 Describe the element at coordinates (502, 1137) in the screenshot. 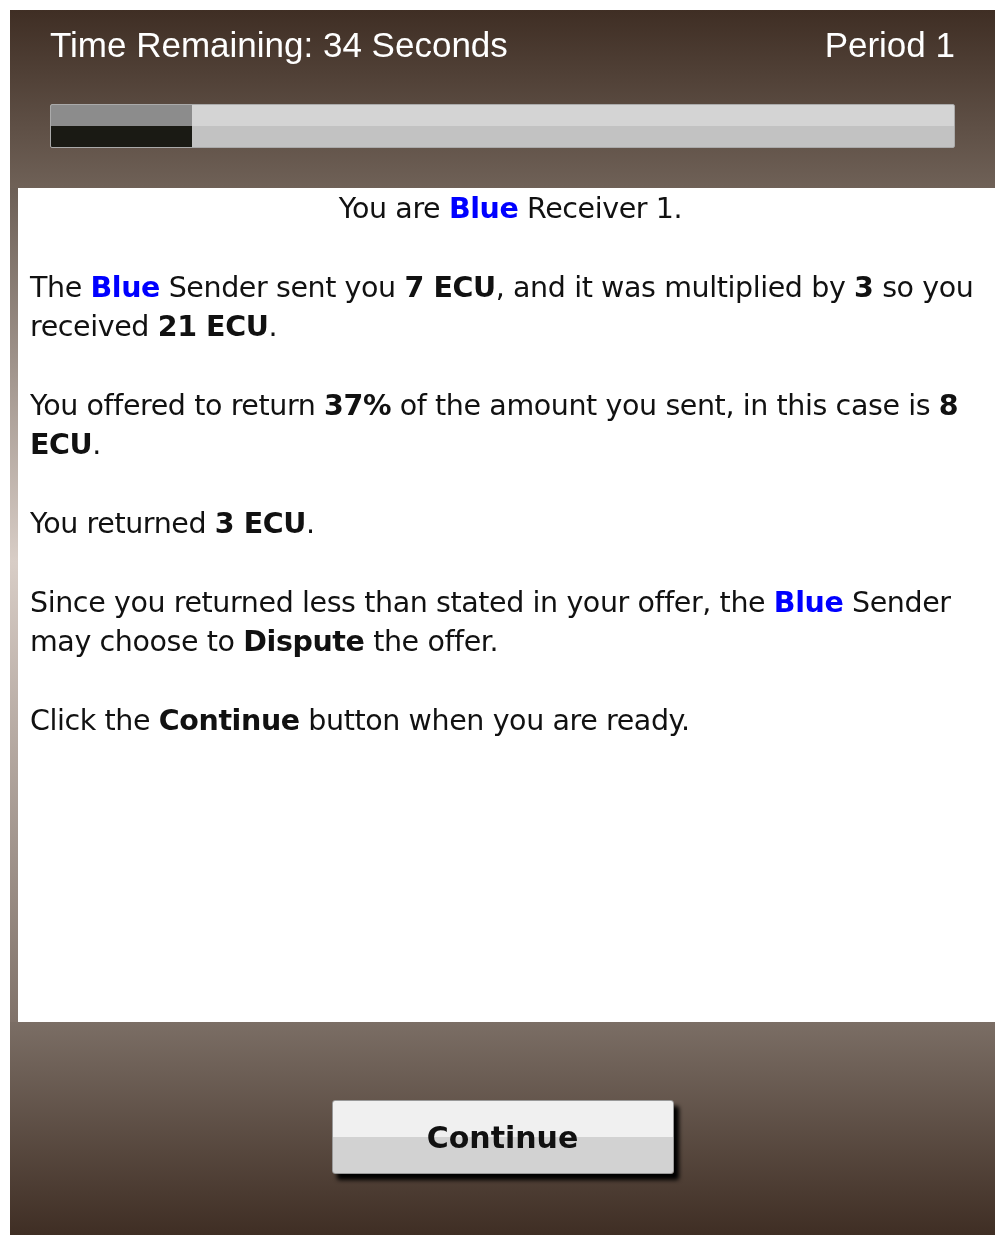

I see `continue-button: Continue` at that location.